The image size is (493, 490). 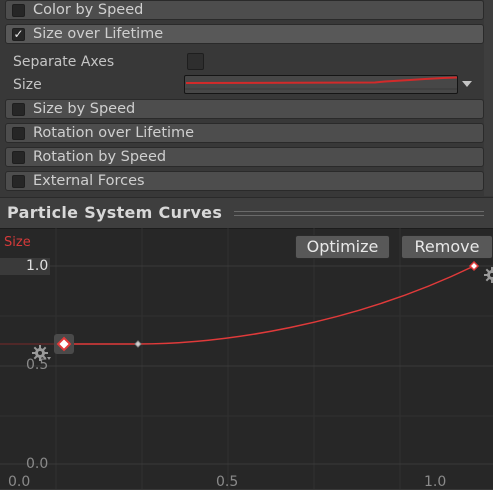 I want to click on separate-axes-checkbox, so click(x=195, y=61).